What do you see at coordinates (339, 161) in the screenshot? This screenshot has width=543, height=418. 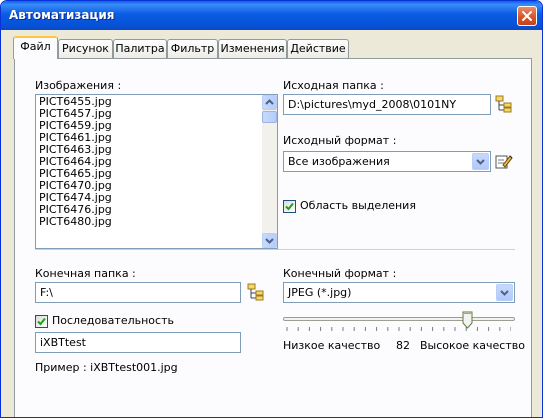 I see `source-format-value: Все изображения` at bounding box center [339, 161].